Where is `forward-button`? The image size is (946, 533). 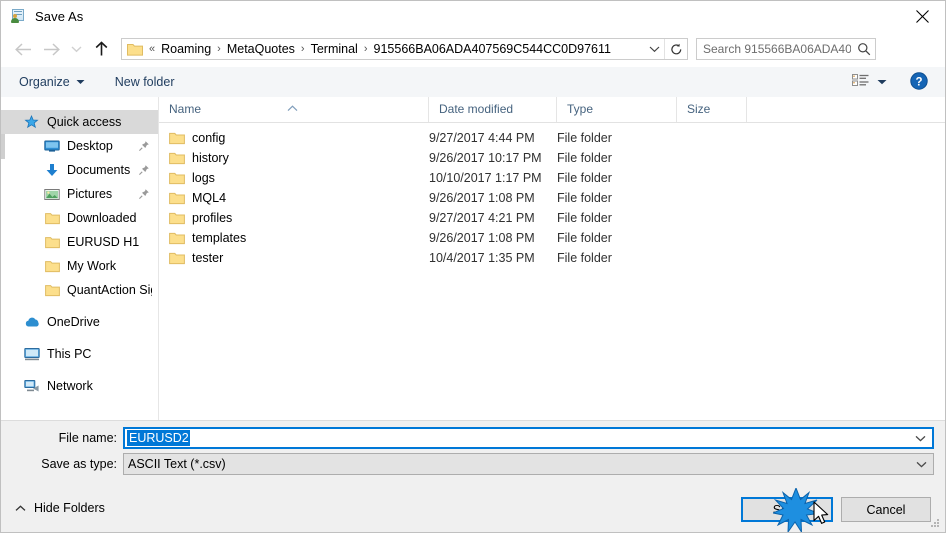
forward-button is located at coordinates (51, 49).